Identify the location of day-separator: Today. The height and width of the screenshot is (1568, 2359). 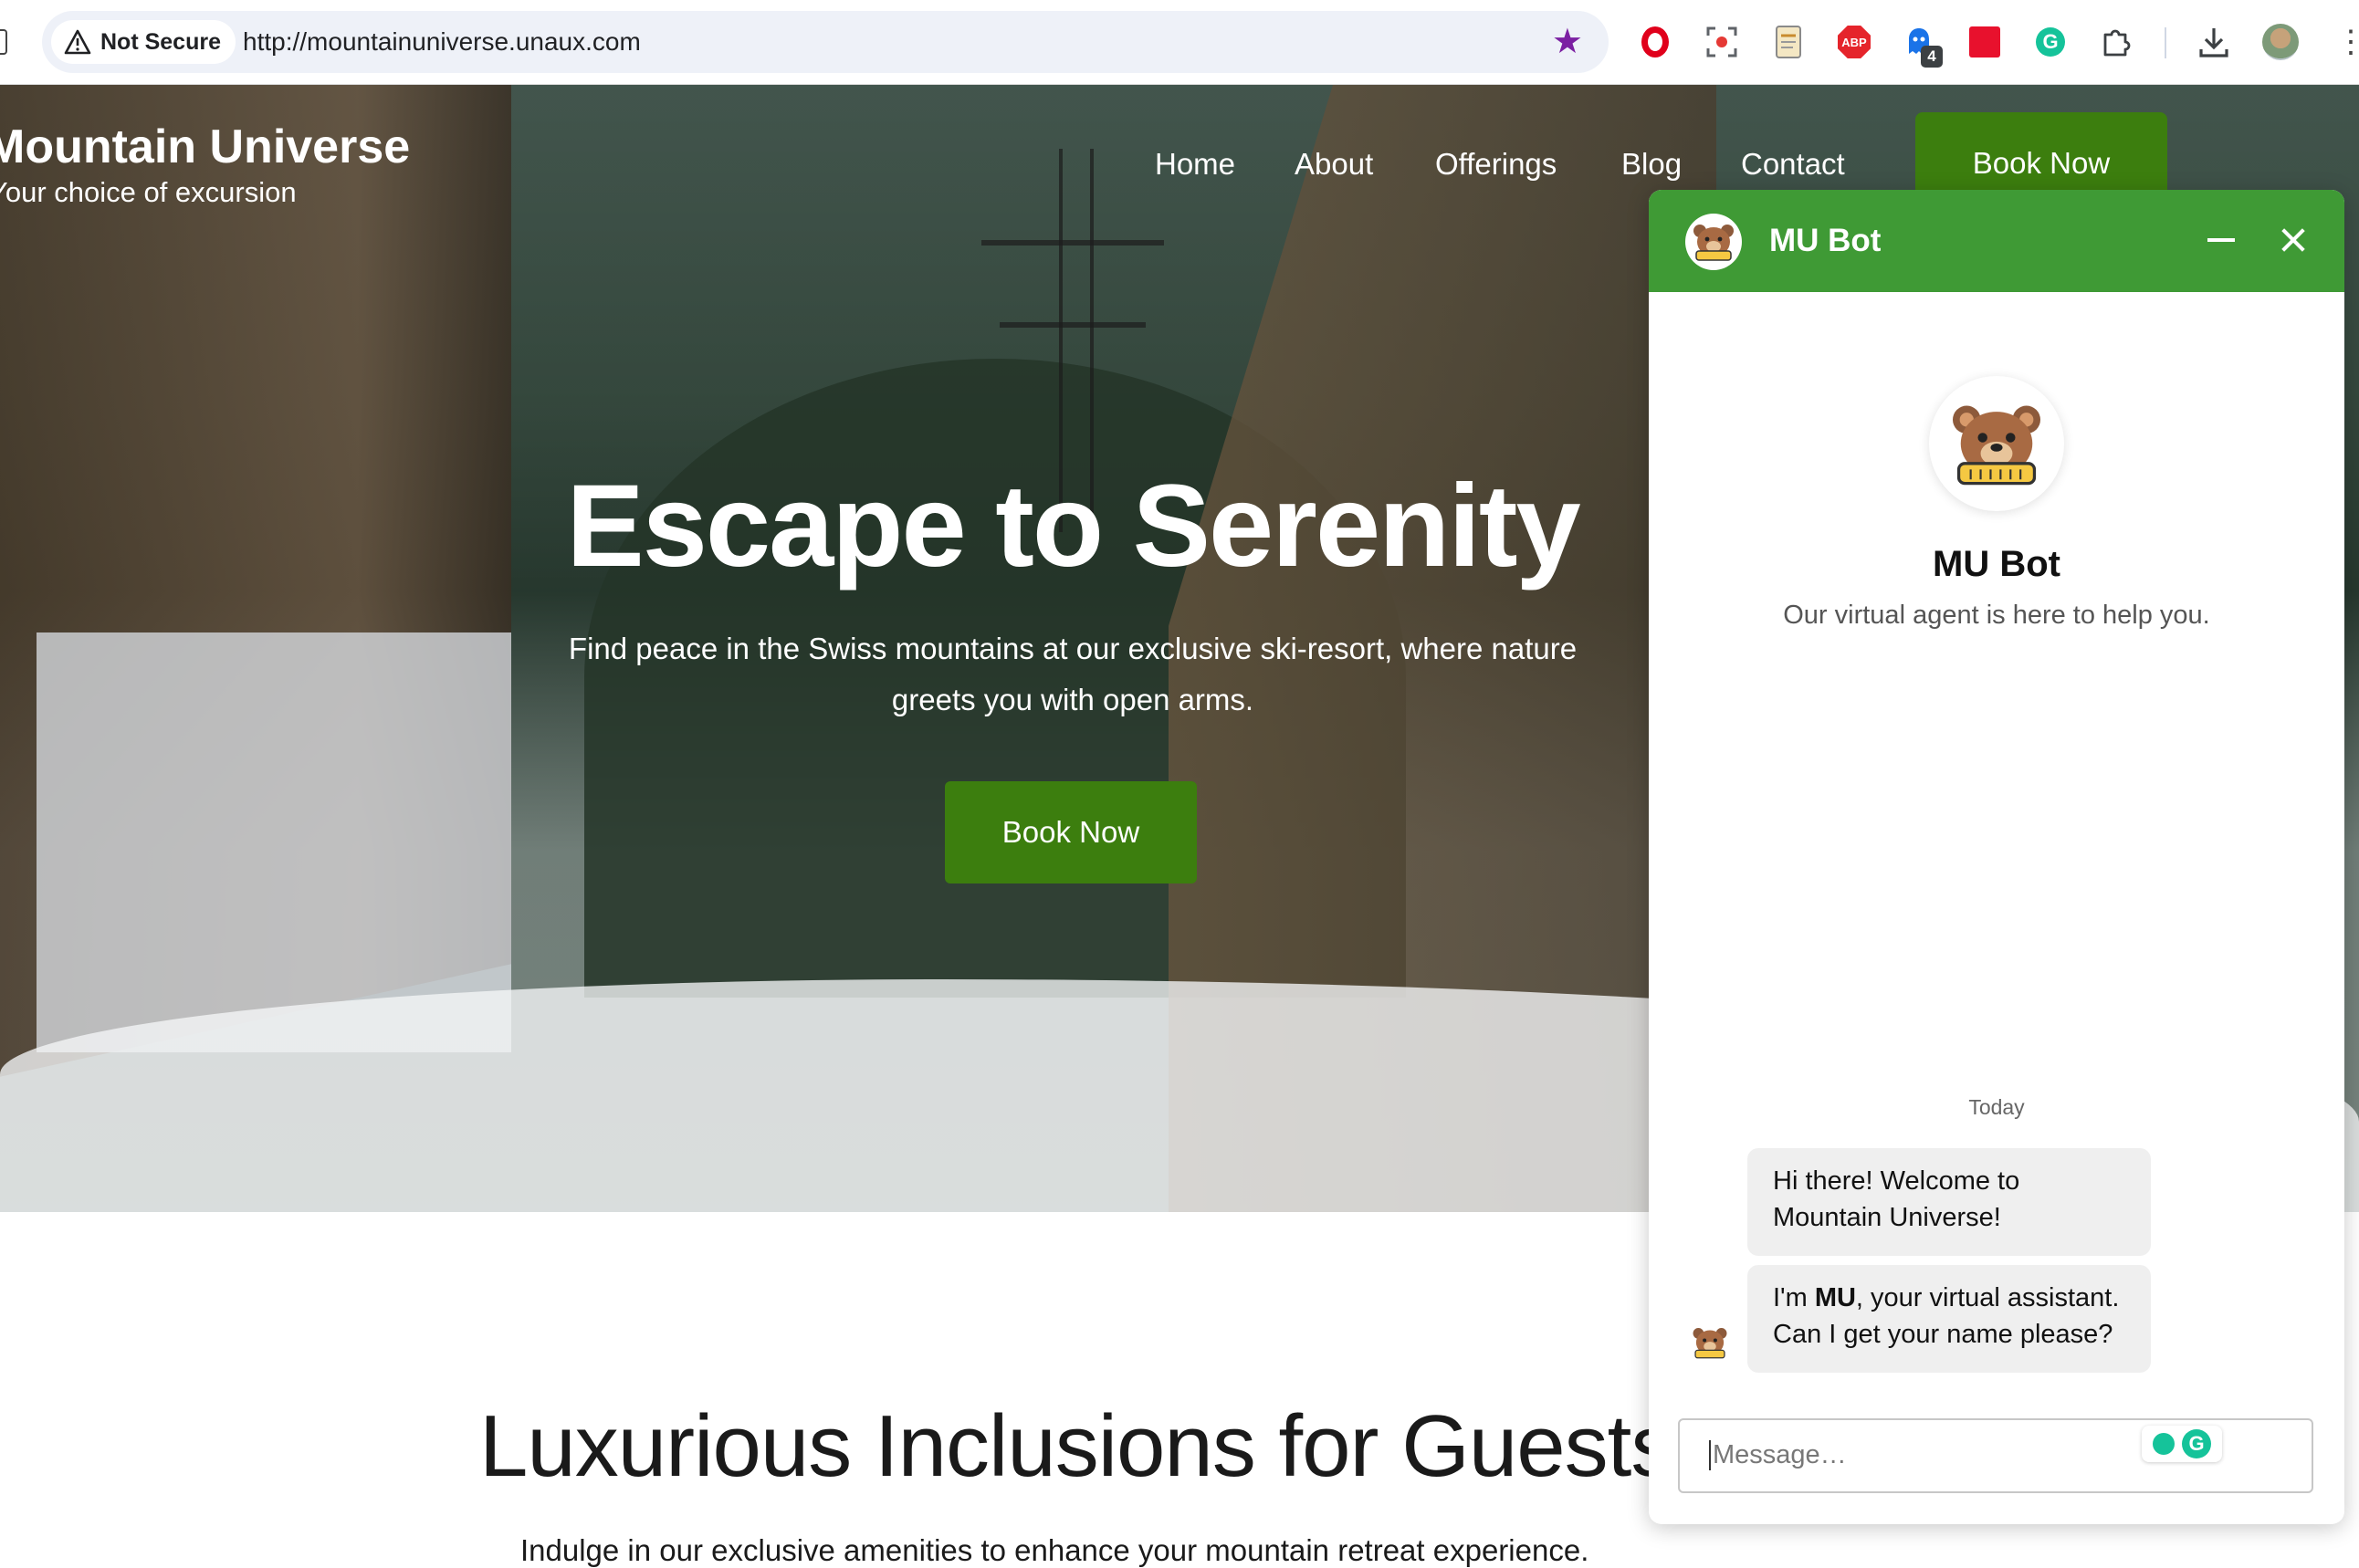
(1997, 1107).